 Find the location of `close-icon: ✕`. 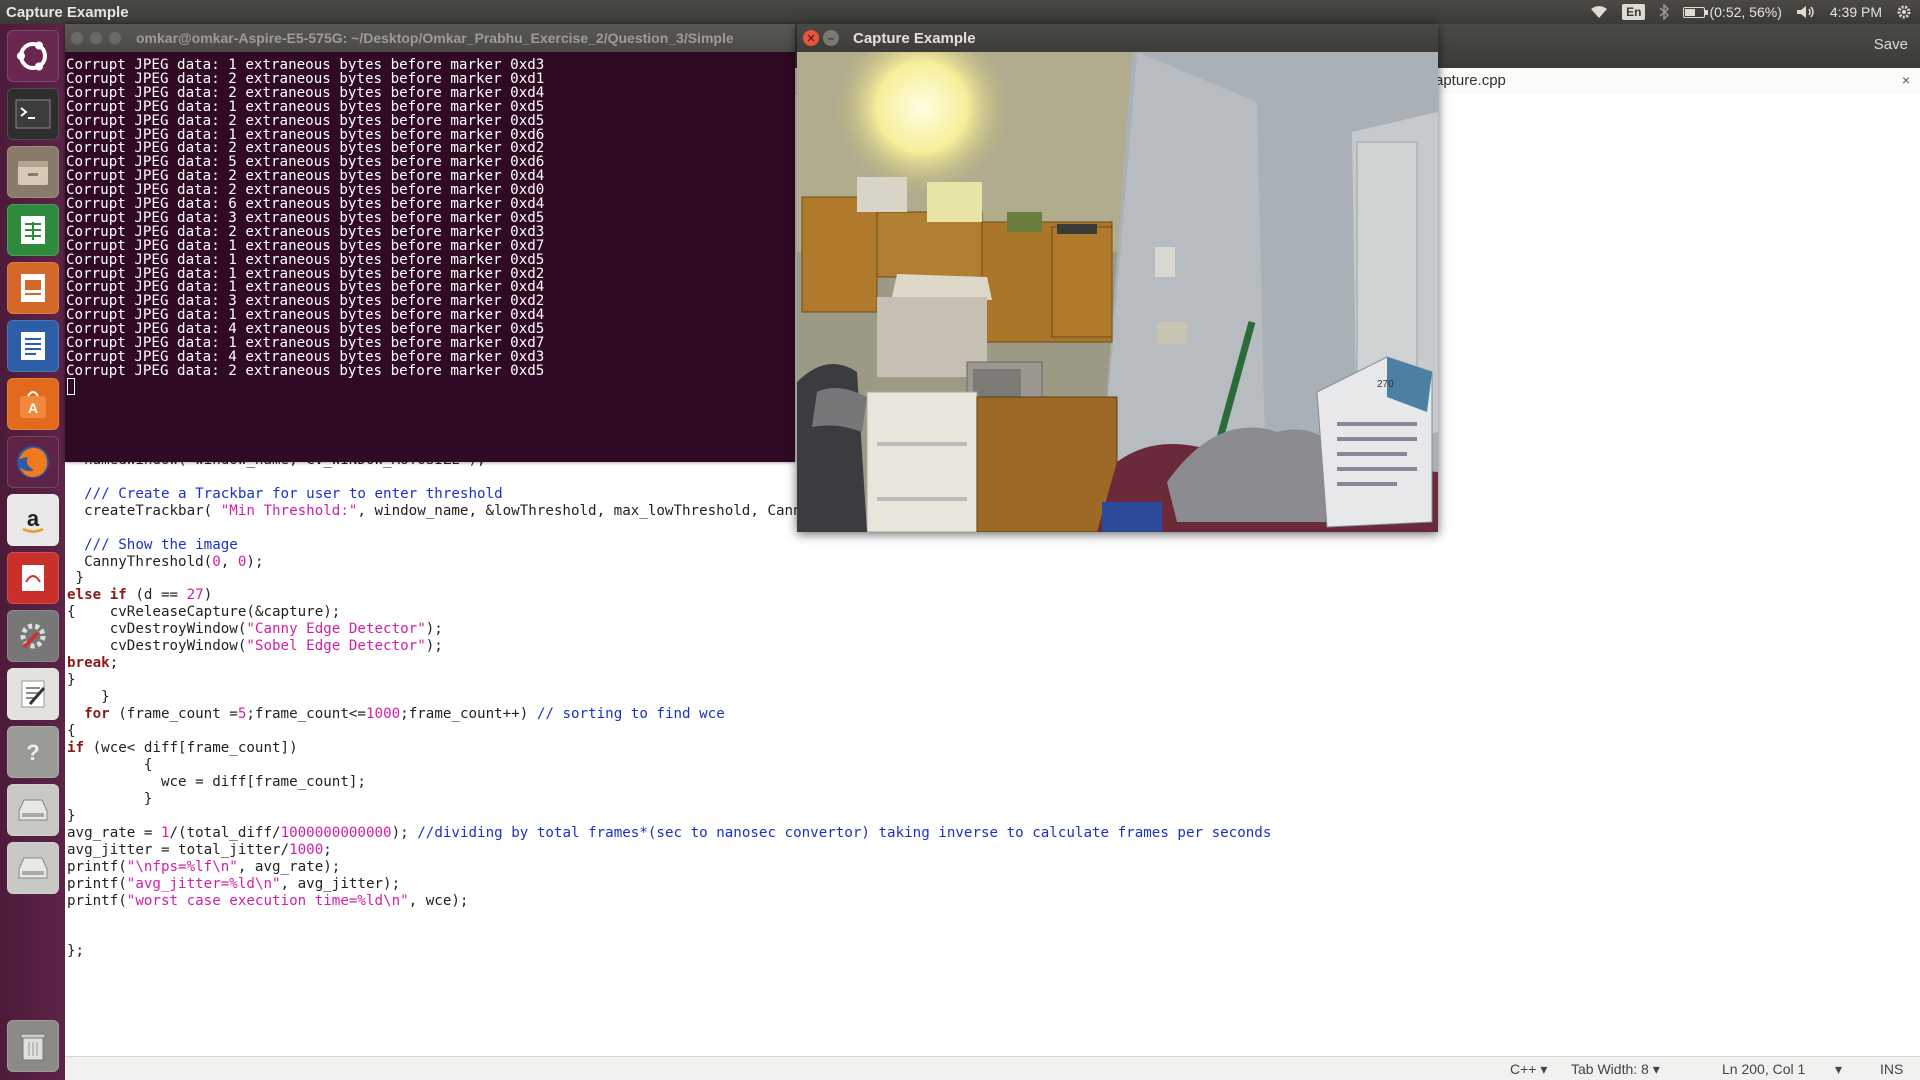

close-icon: ✕ is located at coordinates (811, 38).